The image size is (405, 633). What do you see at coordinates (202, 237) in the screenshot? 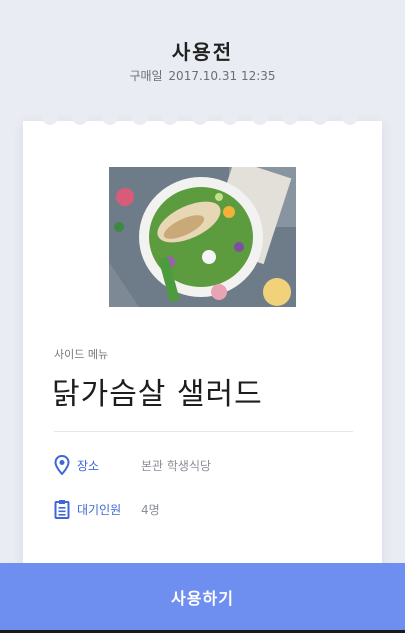
I see `menu-photo` at bounding box center [202, 237].